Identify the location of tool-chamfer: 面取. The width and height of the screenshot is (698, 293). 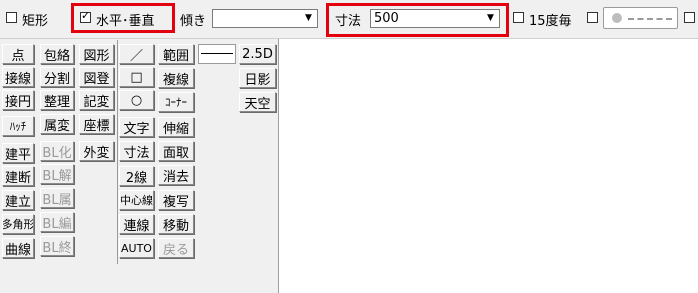
(176, 151).